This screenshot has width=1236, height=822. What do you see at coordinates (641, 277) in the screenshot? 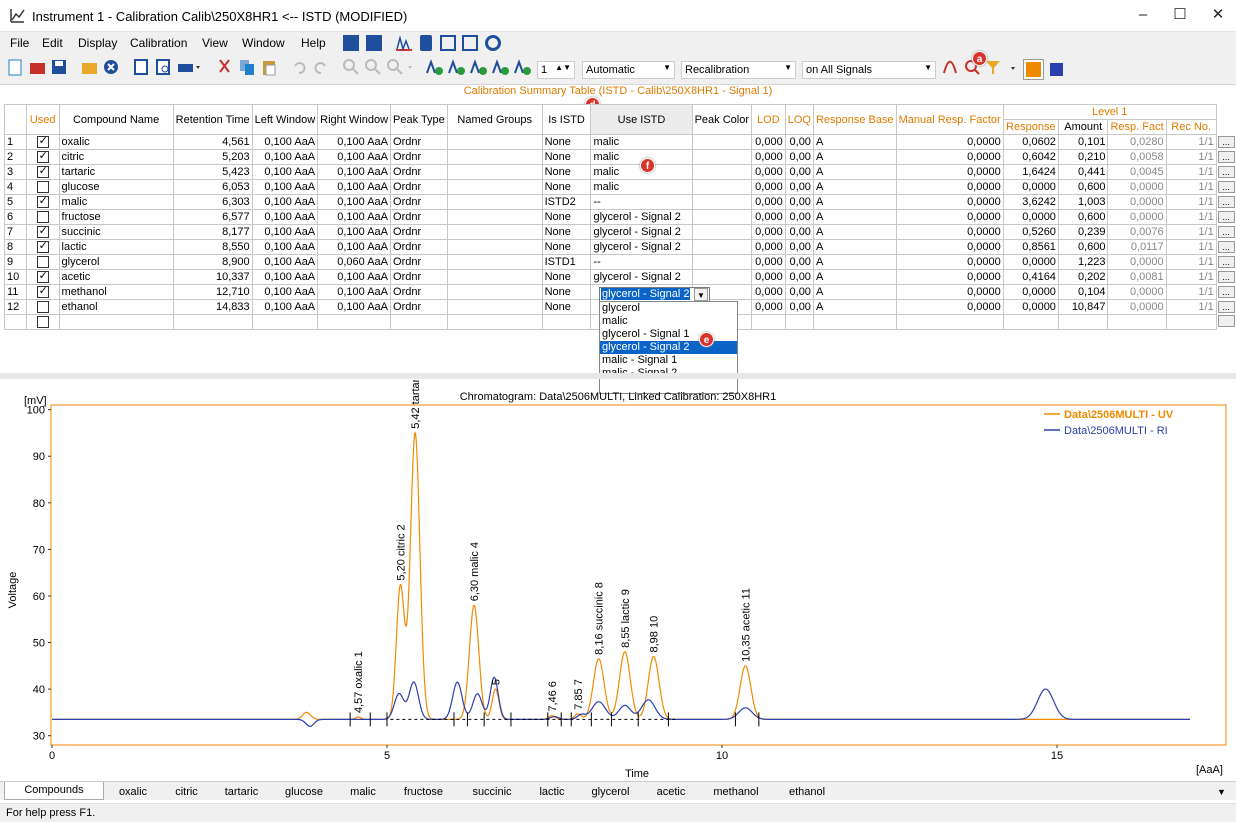
I see `use-istd-cell: glycerol - Signal 2` at bounding box center [641, 277].